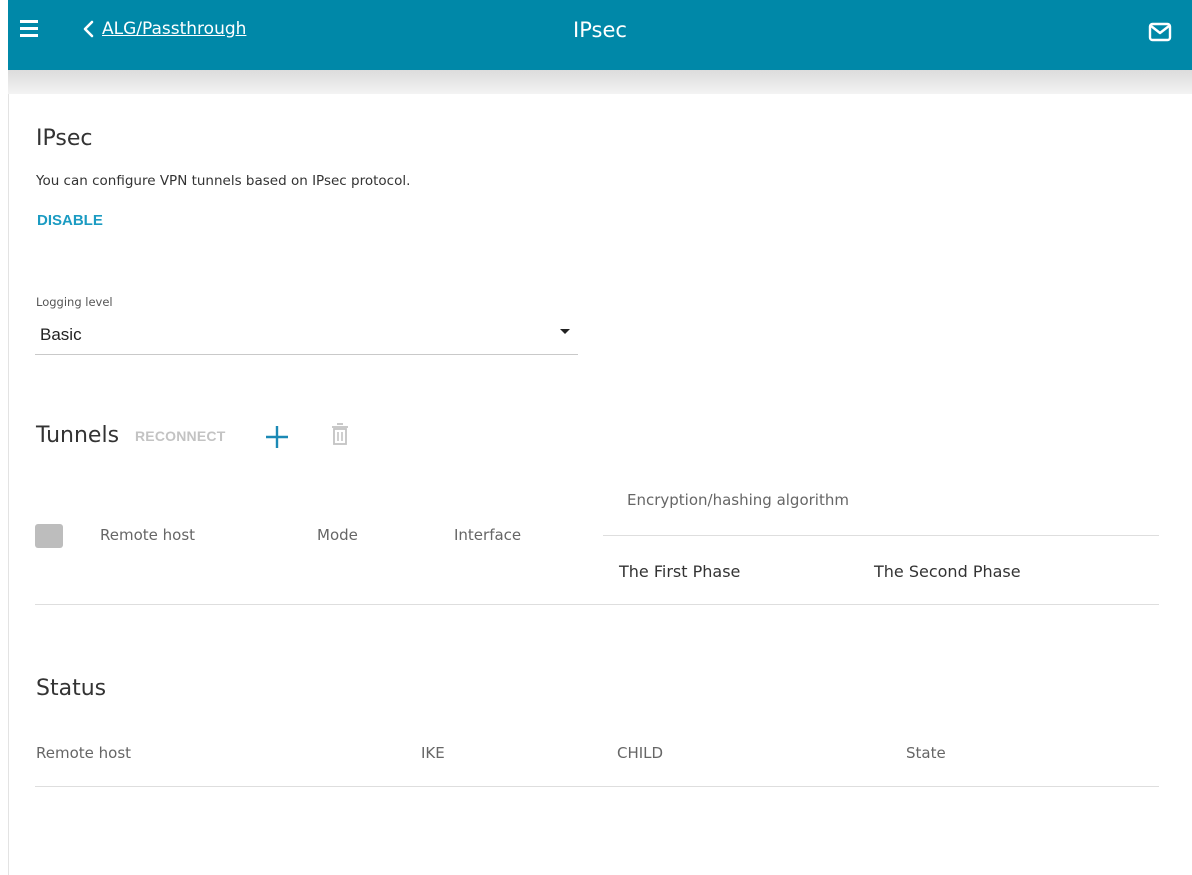 The height and width of the screenshot is (875, 1192). I want to click on status-section-title: Status, so click(71, 688).